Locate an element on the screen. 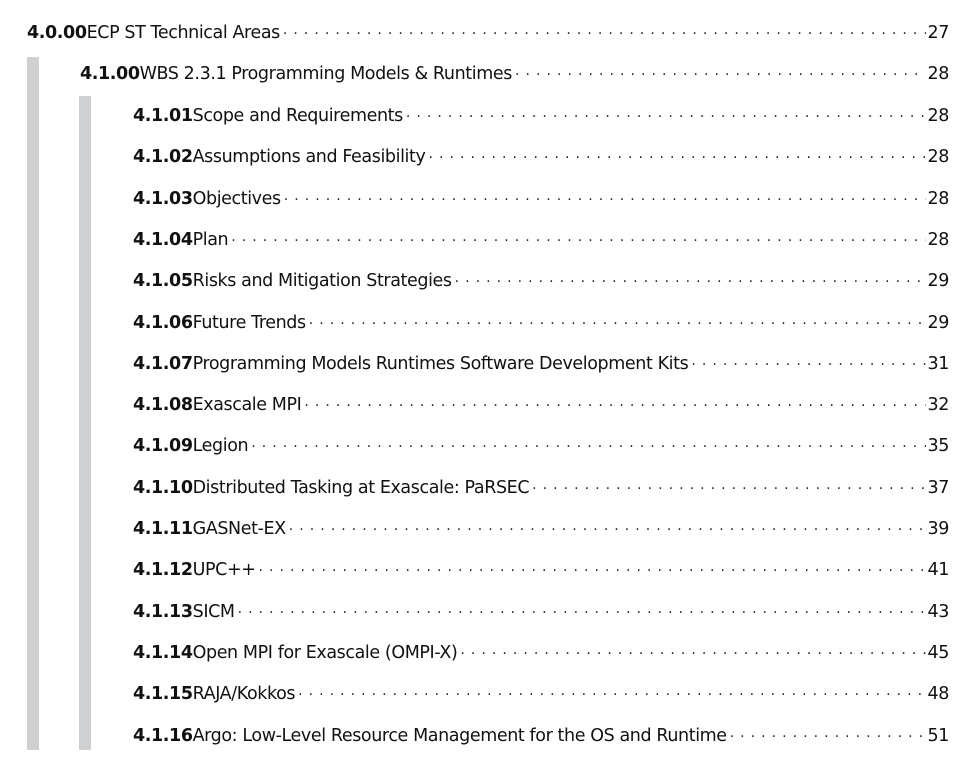  section-number: 4.0.00 is located at coordinates (57, 33).